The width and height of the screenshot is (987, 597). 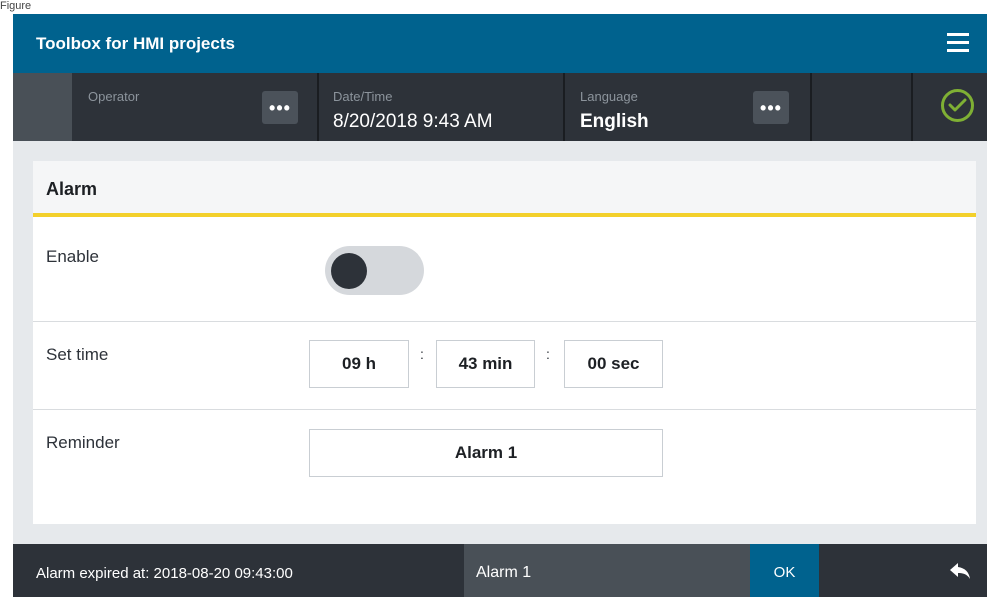 What do you see at coordinates (607, 570) in the screenshot?
I see `alarm-name-box: Alarm 1` at bounding box center [607, 570].